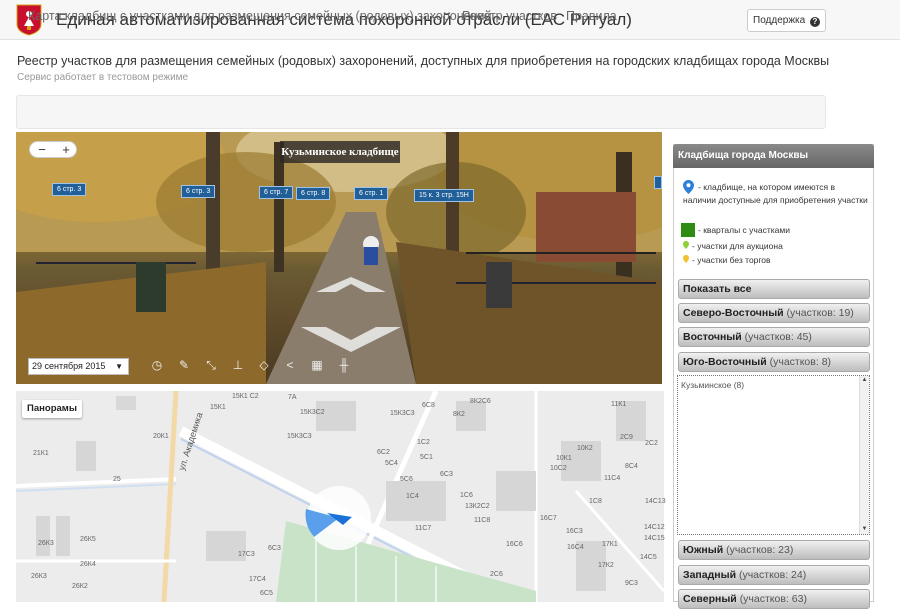  I want to click on region-count: (участков: 63), so click(773, 599).